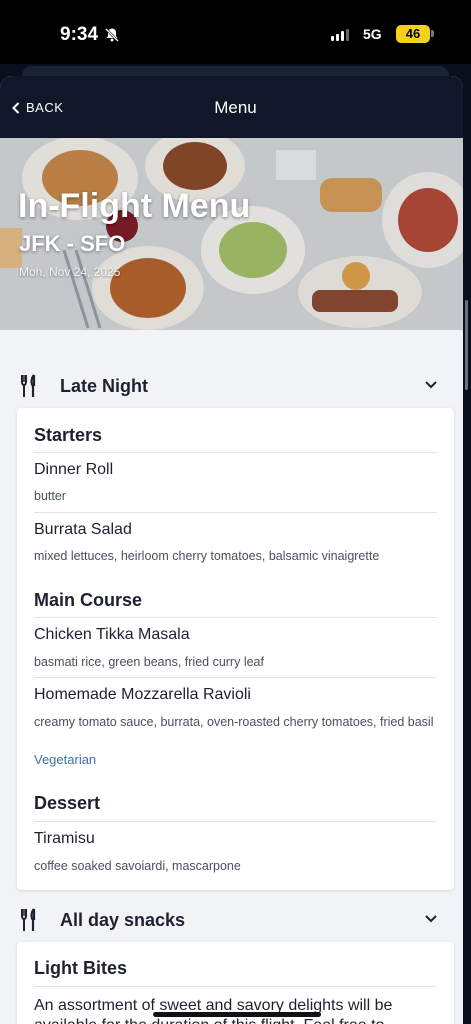 The height and width of the screenshot is (1024, 471). Describe the element at coordinates (134, 206) in the screenshot. I see `hero-title: In-Flight Menu` at that location.